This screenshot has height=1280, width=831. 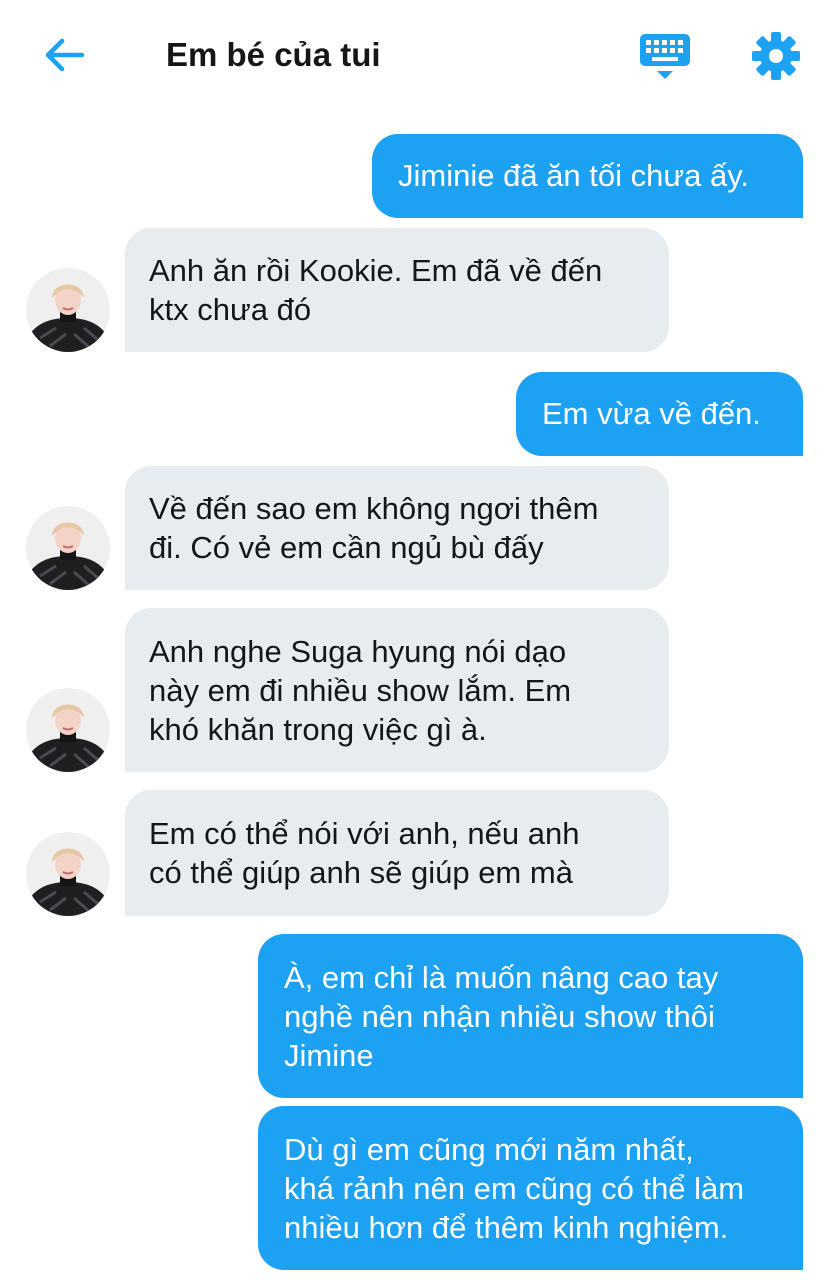 What do you see at coordinates (587, 176) in the screenshot?
I see `message-bubble-outgoing: Jiminie đã ăn tối chưa ấy.` at bounding box center [587, 176].